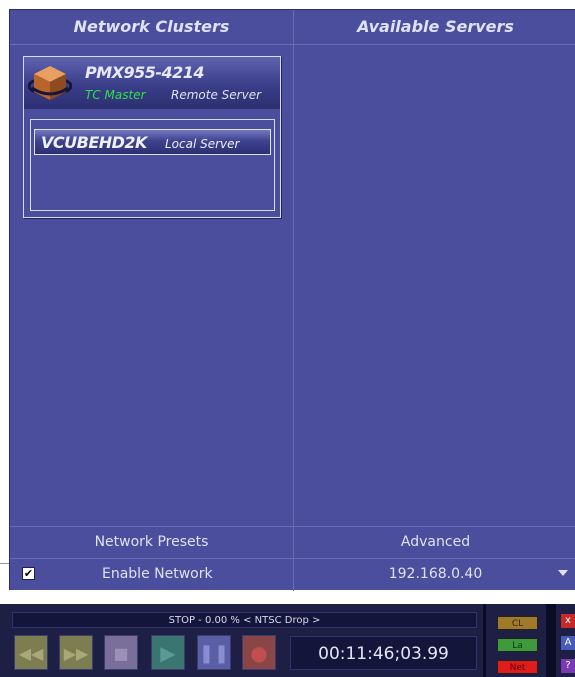  I want to click on rewind-button: ◀◀, so click(31, 652).